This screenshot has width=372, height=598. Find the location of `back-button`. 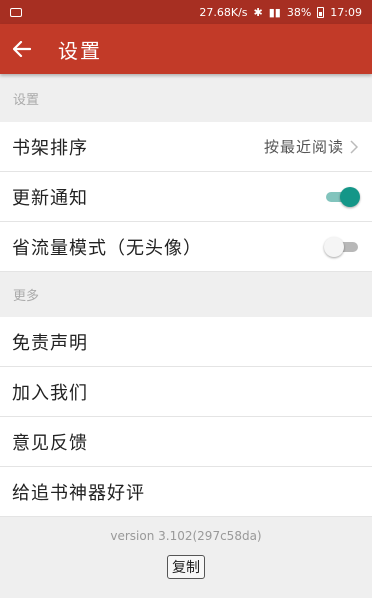

back-button is located at coordinates (22, 49).